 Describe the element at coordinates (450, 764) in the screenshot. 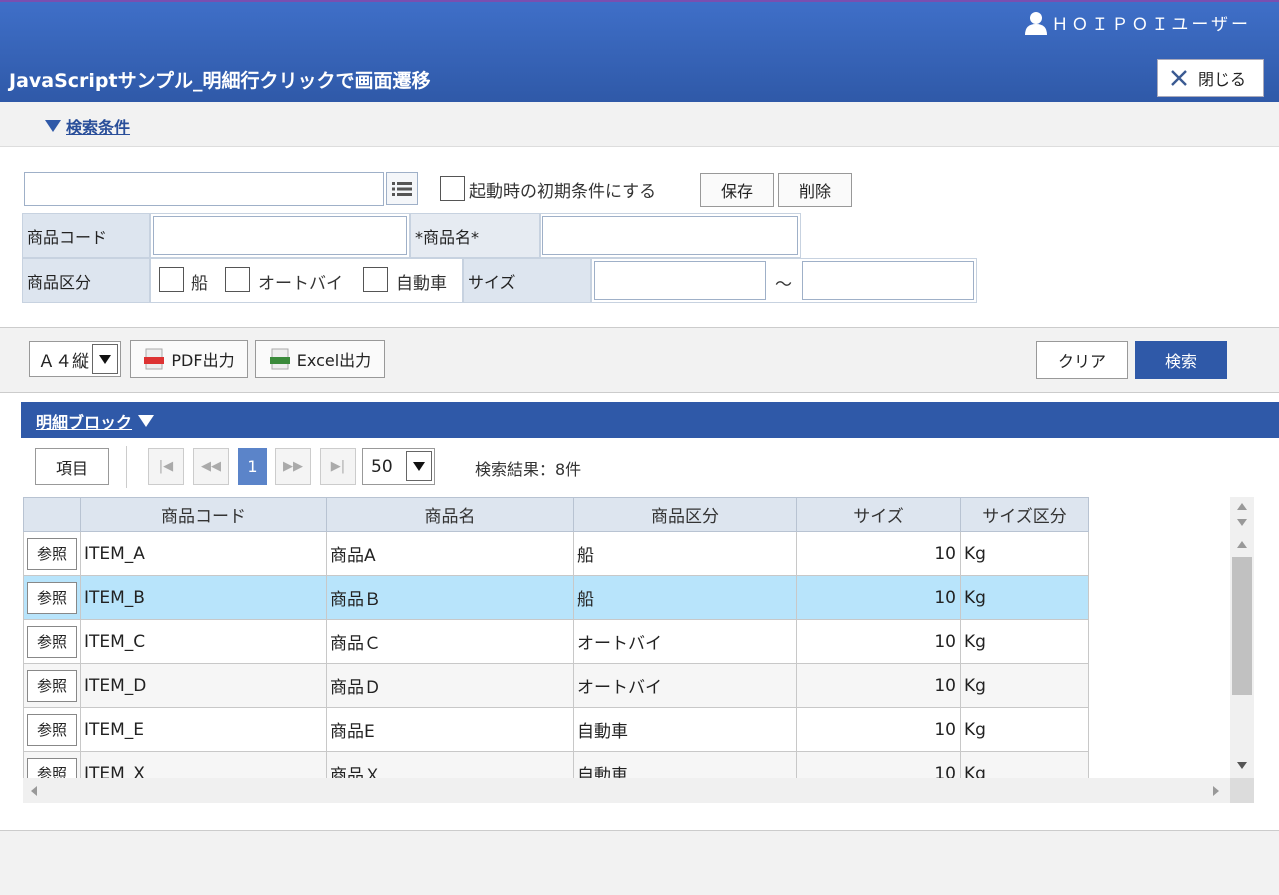

I see `row-name: 商品Ｘ` at that location.